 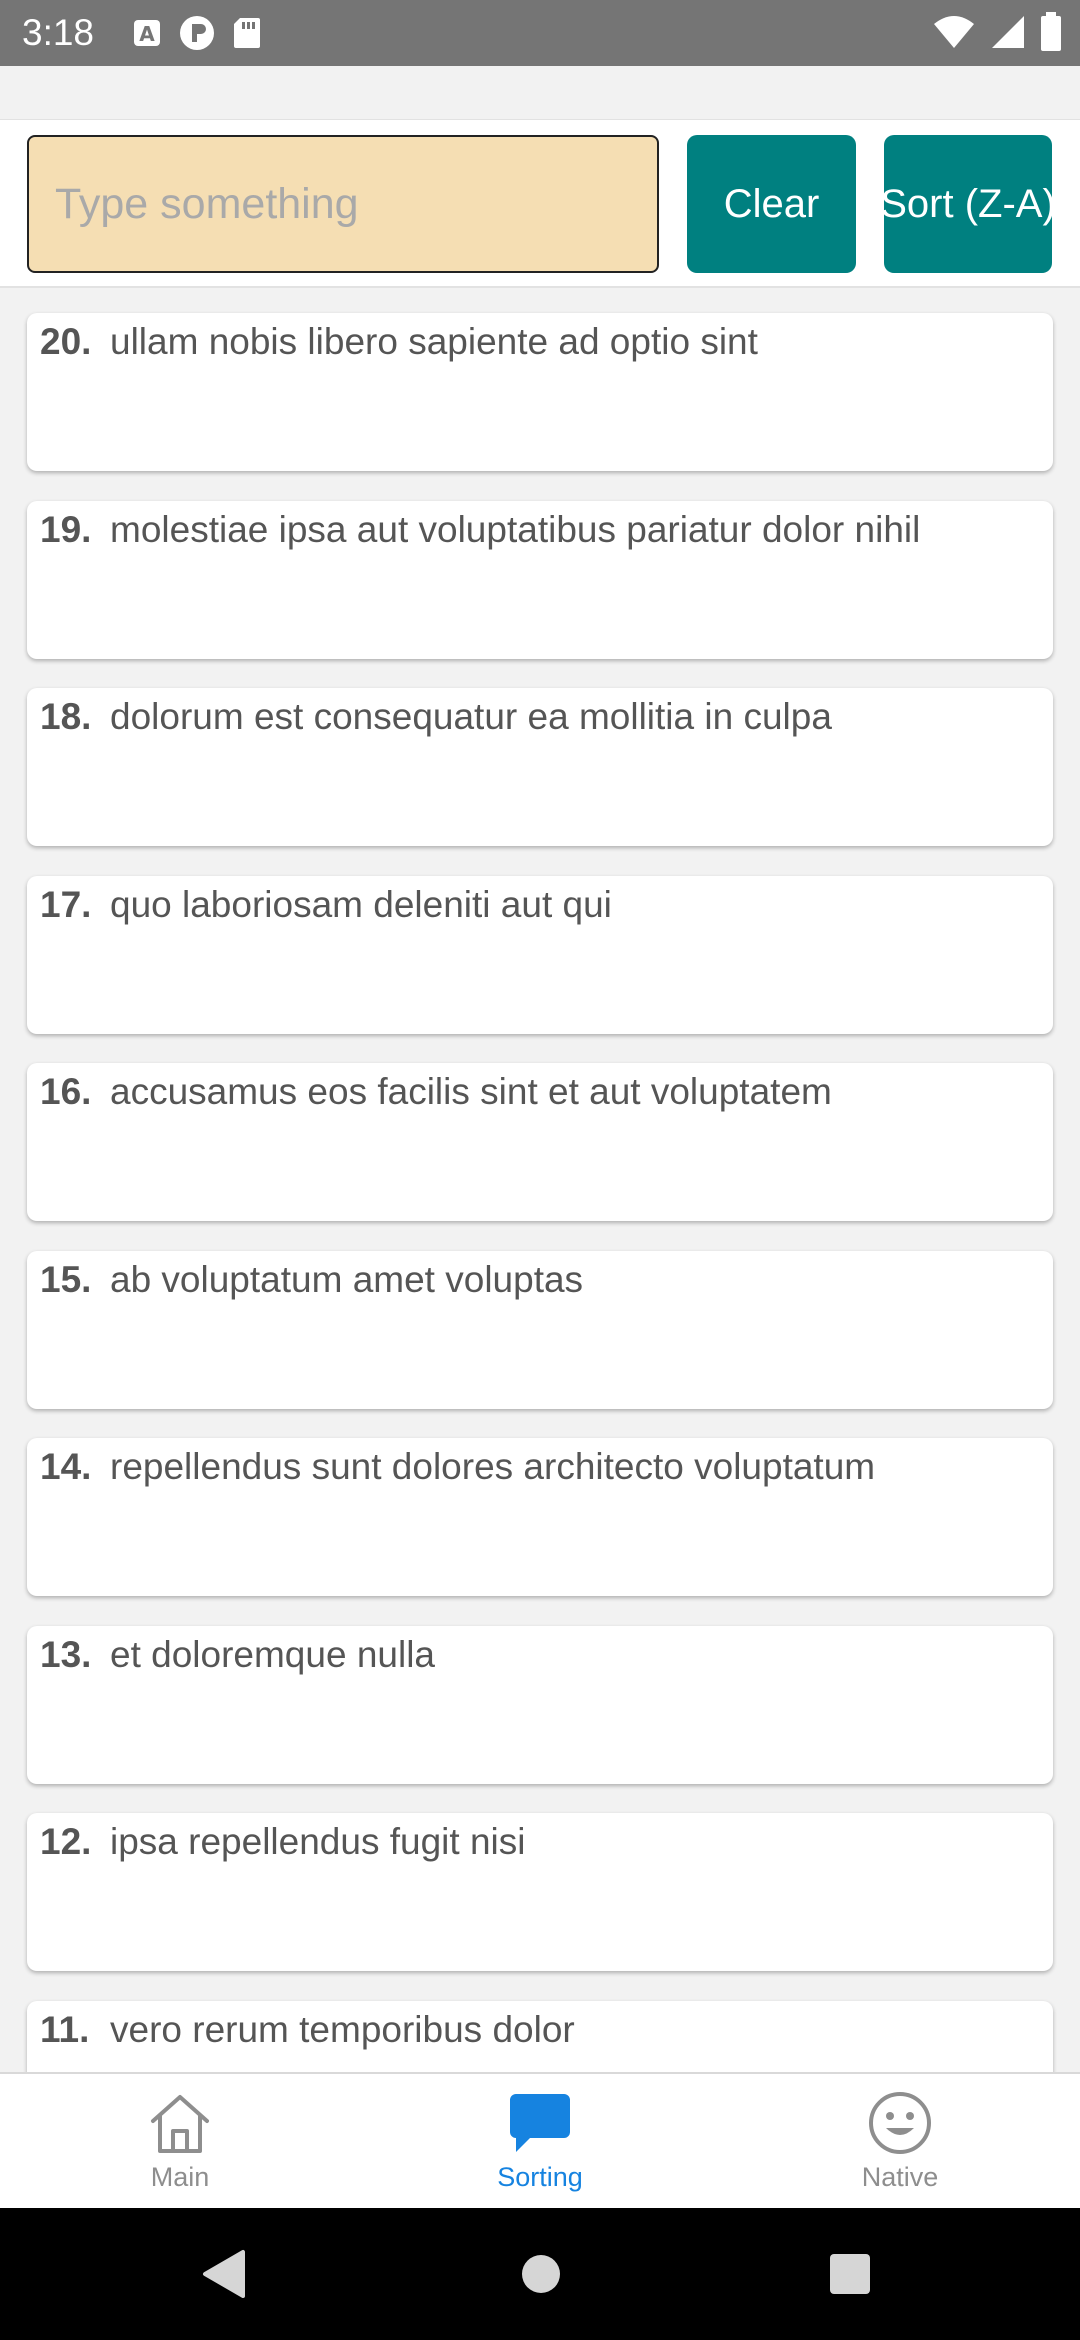 I want to click on tab-sorting: Sorting, so click(x=540, y=2141).